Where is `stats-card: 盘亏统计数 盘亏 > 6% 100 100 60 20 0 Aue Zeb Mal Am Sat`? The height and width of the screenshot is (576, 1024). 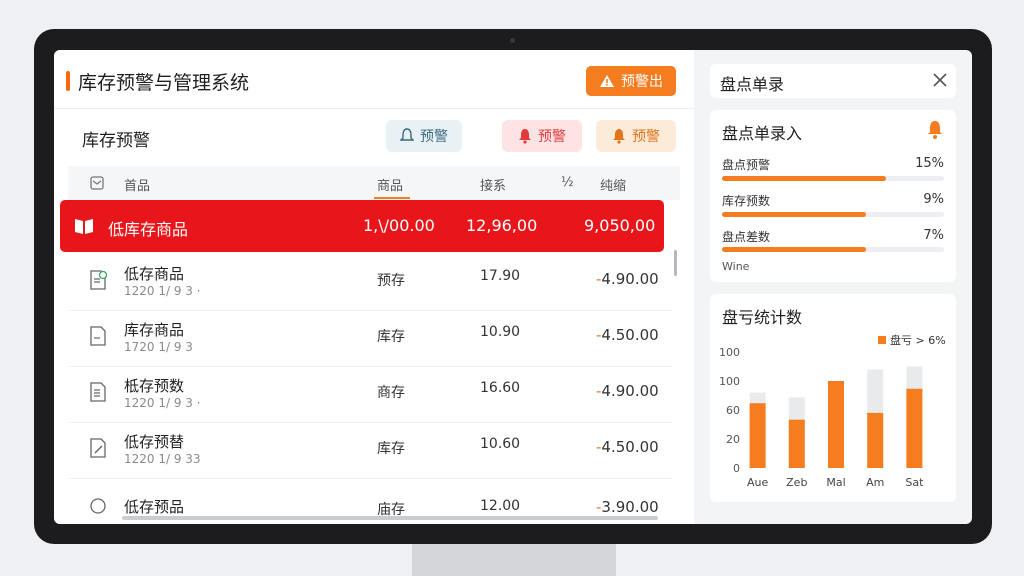 stats-card: 盘亏统计数 盘亏 > 6% 100 100 60 20 0 Aue Zeb Mal Am Sat is located at coordinates (833, 398).